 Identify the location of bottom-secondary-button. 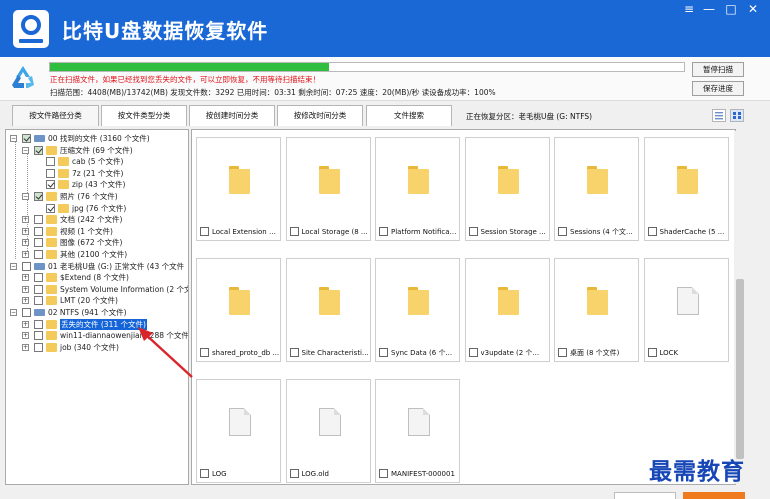
(645, 495).